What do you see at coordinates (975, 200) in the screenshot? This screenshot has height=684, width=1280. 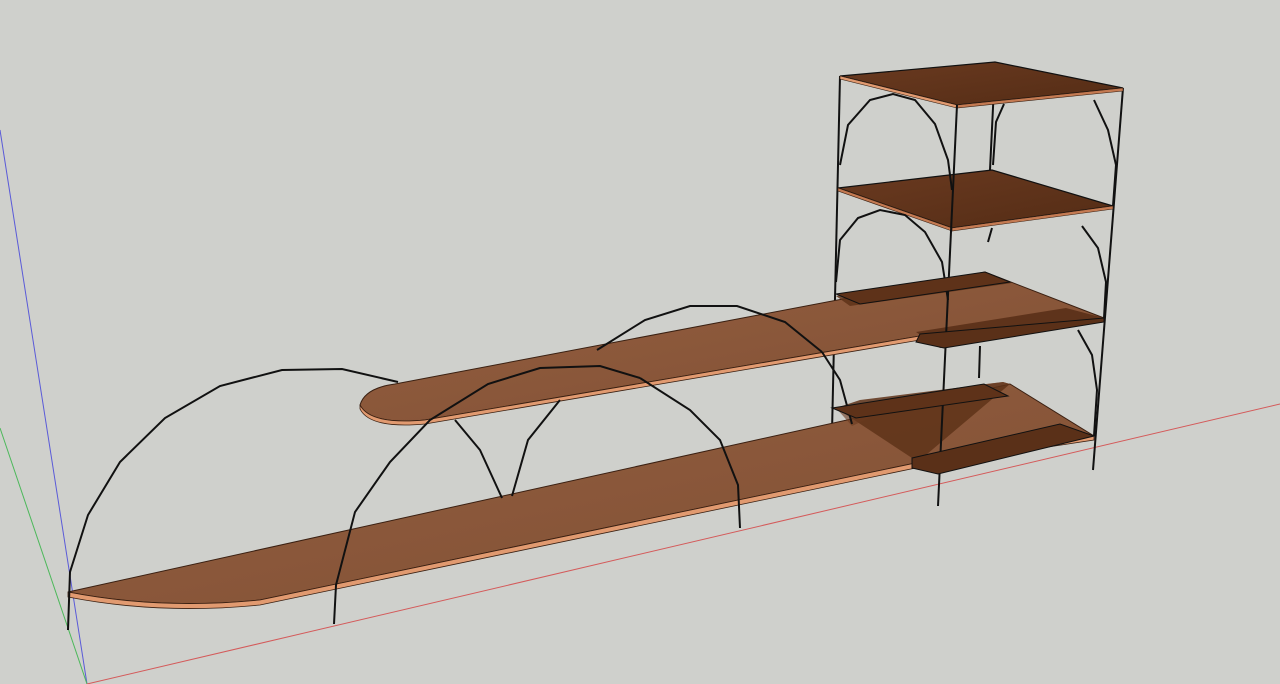 I see `tower-second-shelf` at bounding box center [975, 200].